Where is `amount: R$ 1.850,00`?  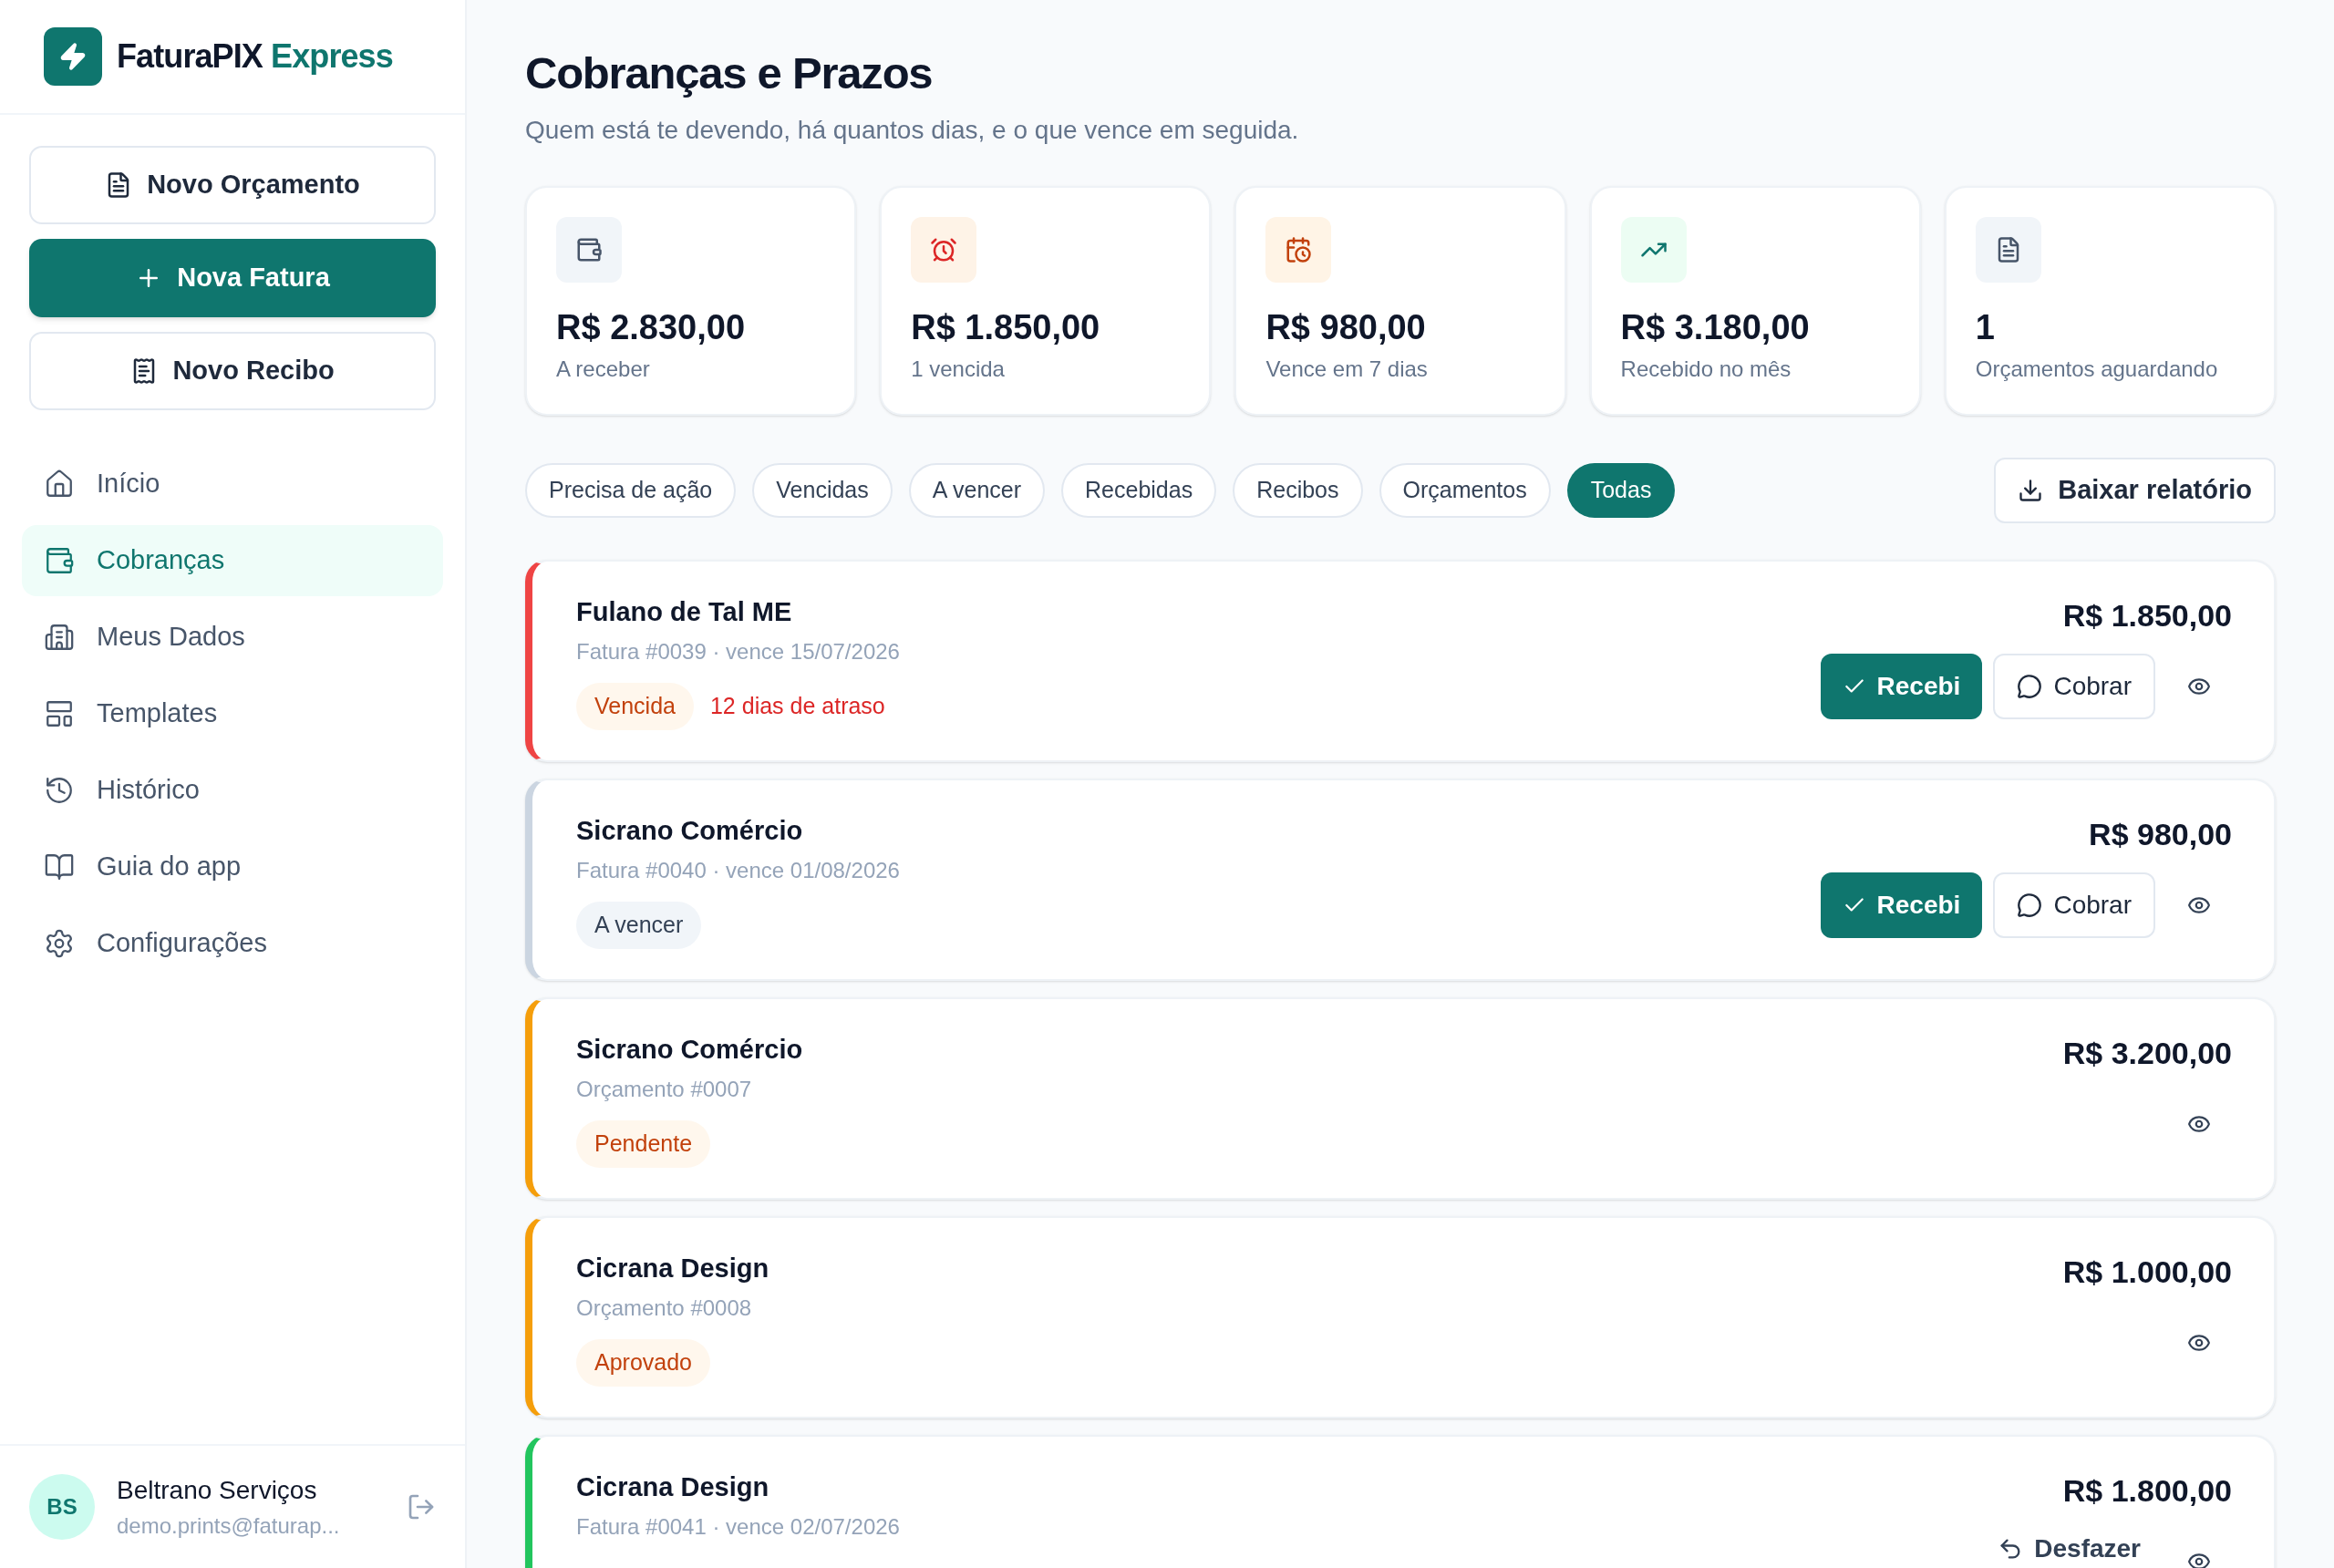 amount: R$ 1.850,00 is located at coordinates (2147, 615).